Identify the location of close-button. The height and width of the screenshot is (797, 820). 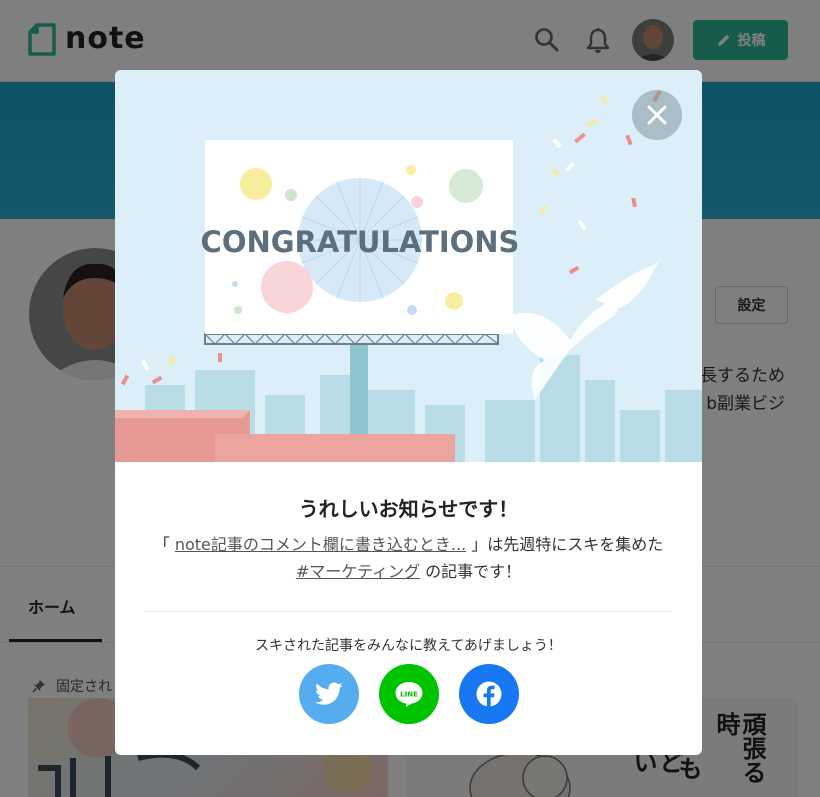
(657, 115).